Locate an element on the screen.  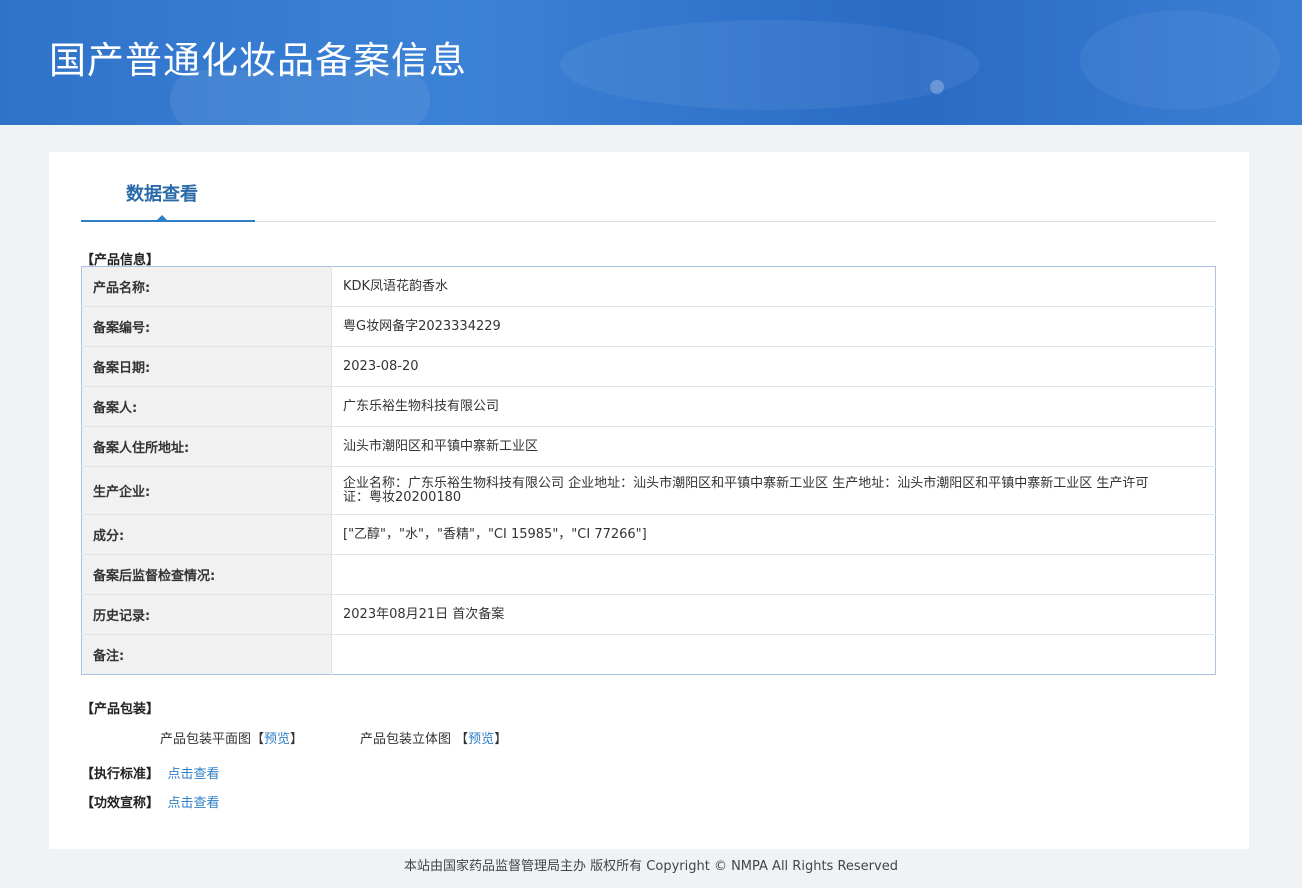
row-value: 2023年08月21日 首次备案 is located at coordinates (773, 614).